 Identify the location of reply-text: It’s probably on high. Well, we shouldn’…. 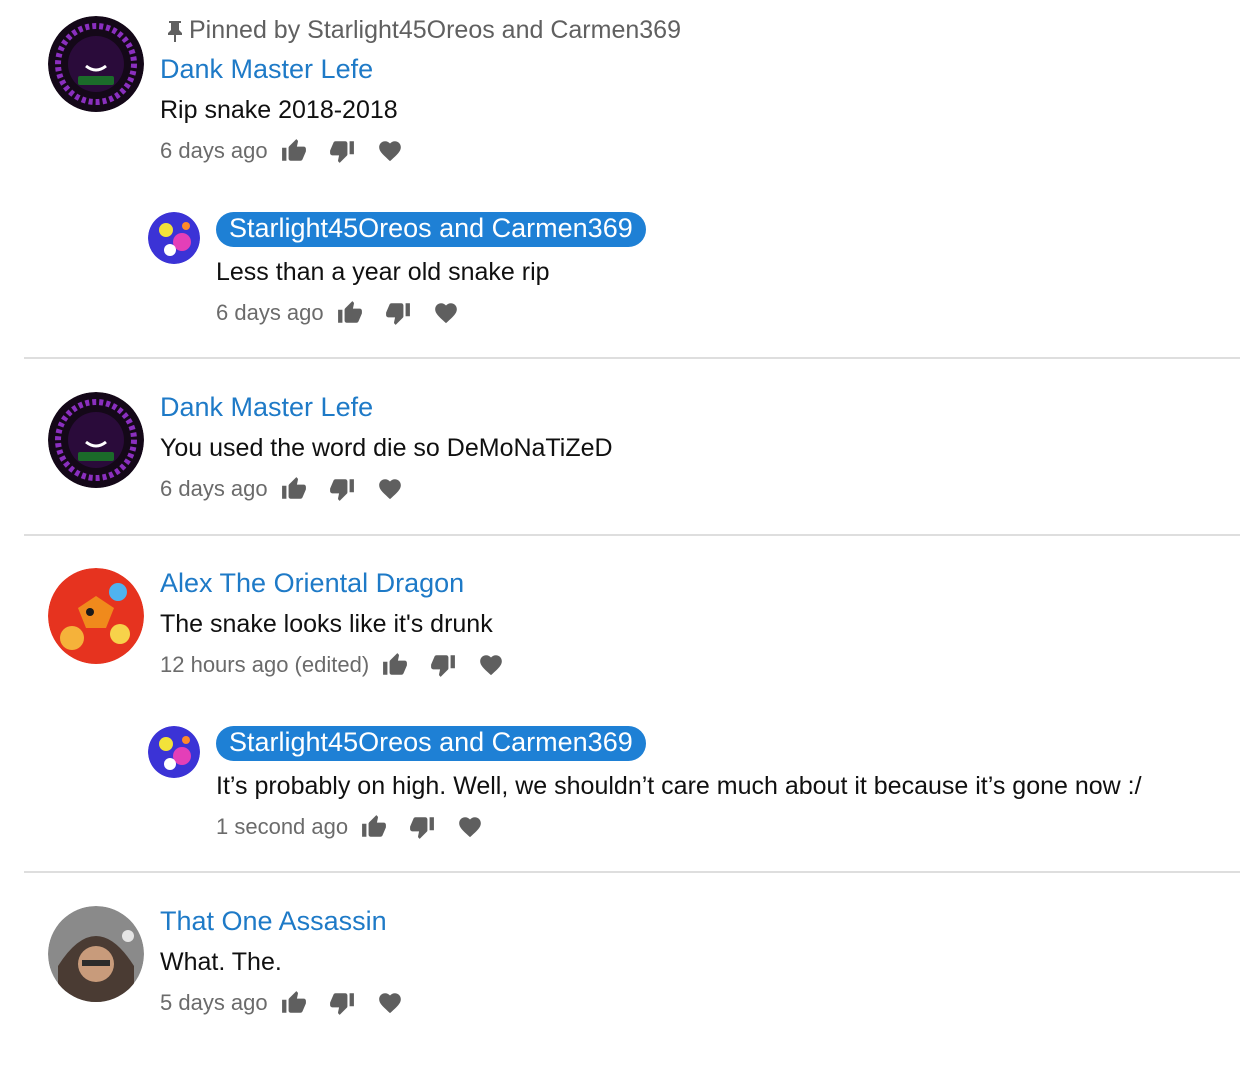
(679, 786).